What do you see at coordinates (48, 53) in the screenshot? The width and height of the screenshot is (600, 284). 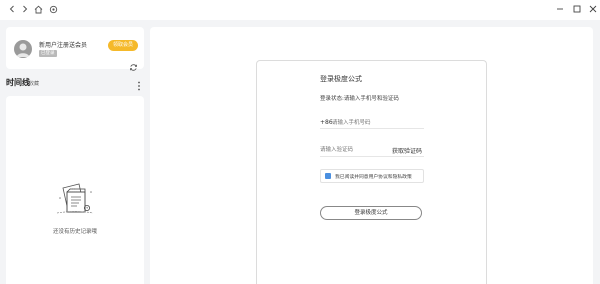 I see `user-status-tag: 已登录` at bounding box center [48, 53].